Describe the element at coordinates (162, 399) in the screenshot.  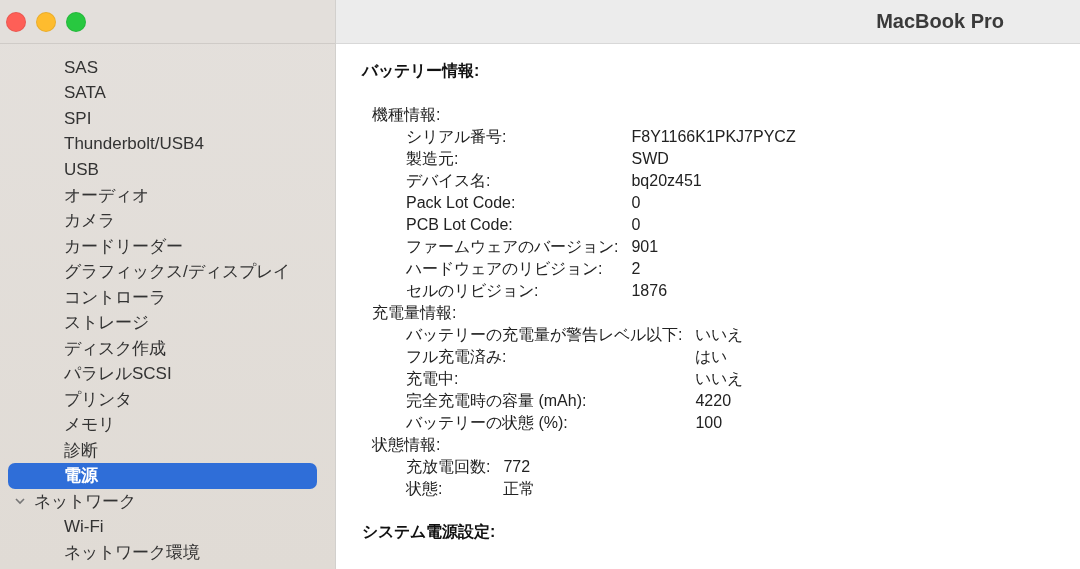
I see `sidebar-item: プリンタ` at that location.